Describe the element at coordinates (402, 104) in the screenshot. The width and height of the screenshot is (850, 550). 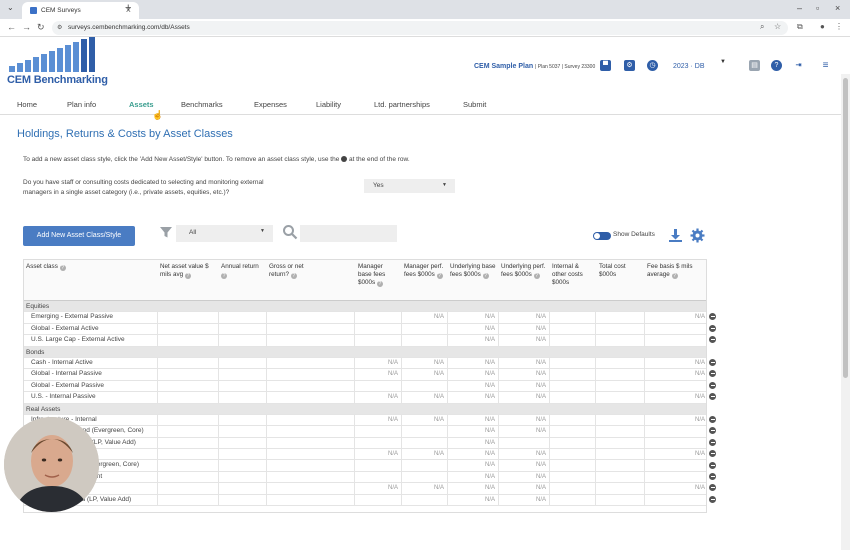
I see `nav-ltd-partnerships: Ltd. partnerships` at that location.